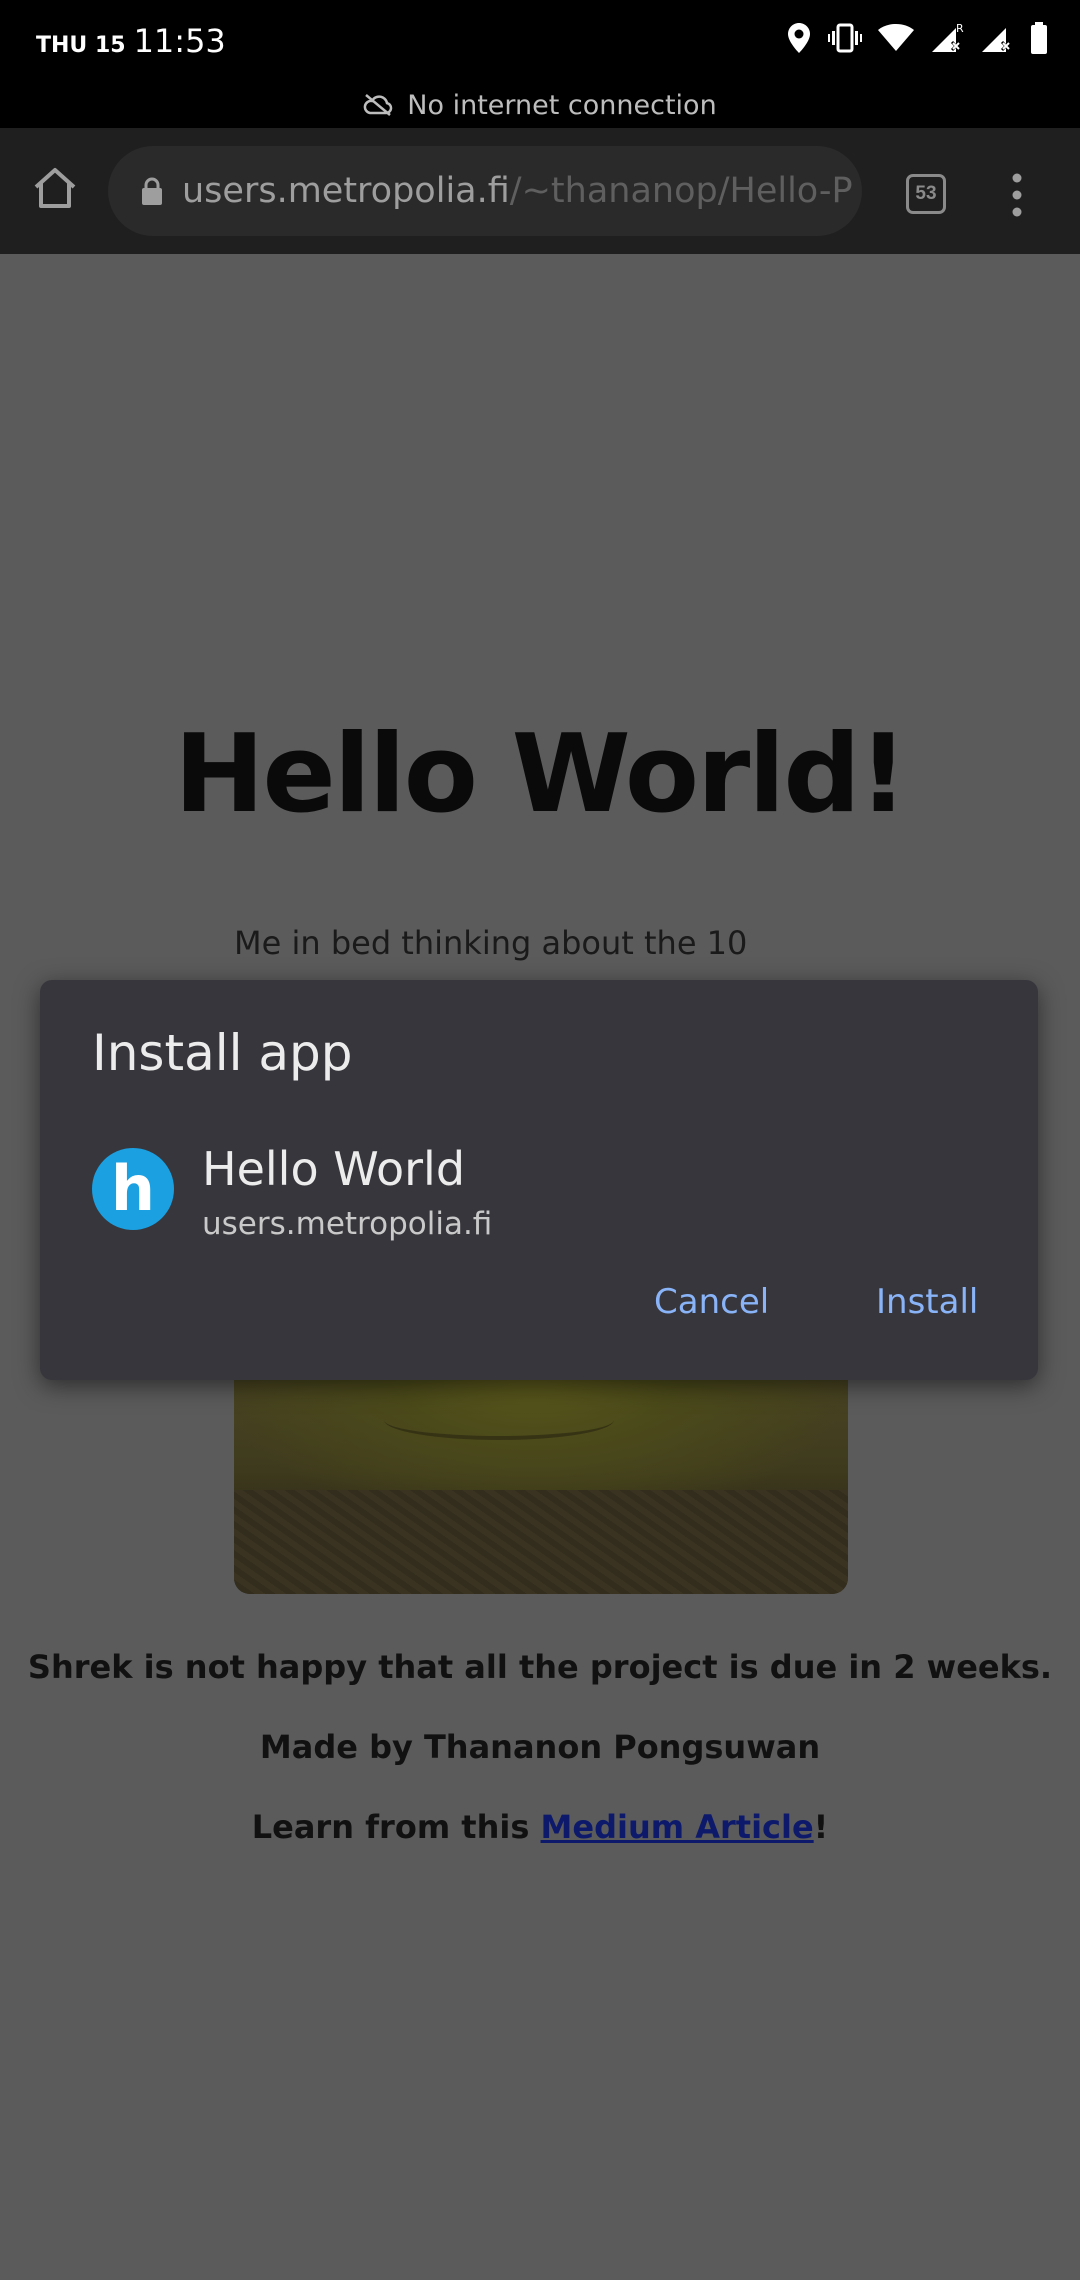 The width and height of the screenshot is (1080, 2280). What do you see at coordinates (541, 1482) in the screenshot?
I see `shrek-image` at bounding box center [541, 1482].